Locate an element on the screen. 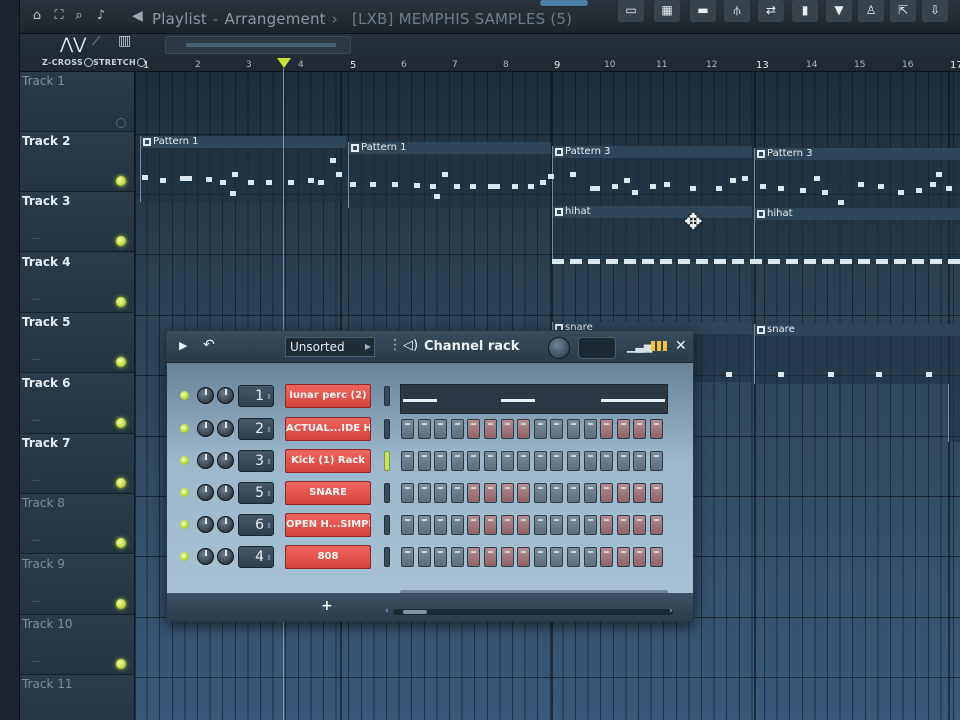 This screenshot has height=720, width=960. snap-slider is located at coordinates (258, 45).